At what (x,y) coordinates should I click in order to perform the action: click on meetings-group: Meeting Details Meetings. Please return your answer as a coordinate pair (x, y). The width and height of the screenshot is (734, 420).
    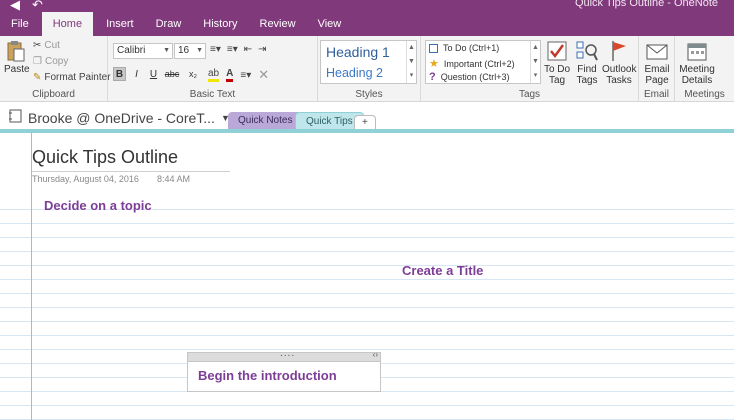
    Looking at the image, I should click on (704, 69).